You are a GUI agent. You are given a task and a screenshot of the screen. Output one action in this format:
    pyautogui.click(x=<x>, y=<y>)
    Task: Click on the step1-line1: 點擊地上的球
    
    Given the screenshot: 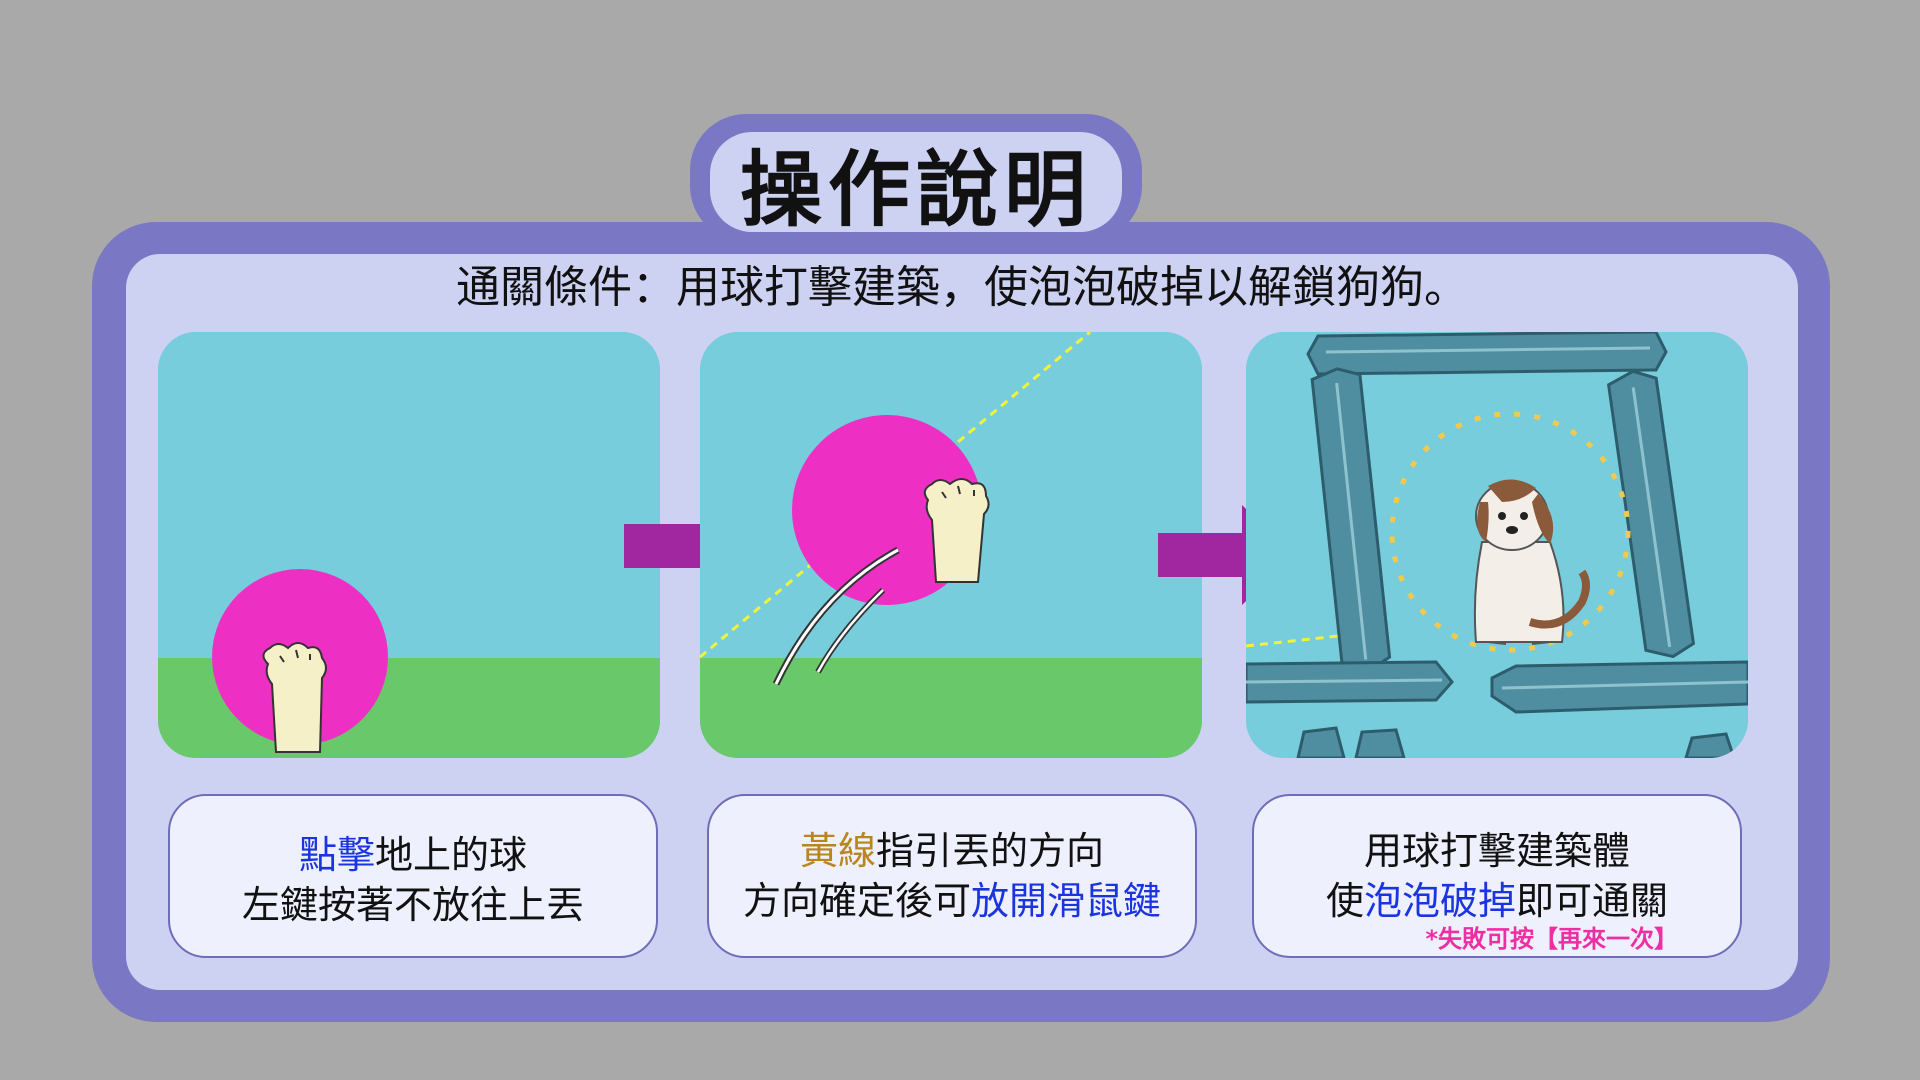 What is the action you would take?
    pyautogui.click(x=413, y=855)
    